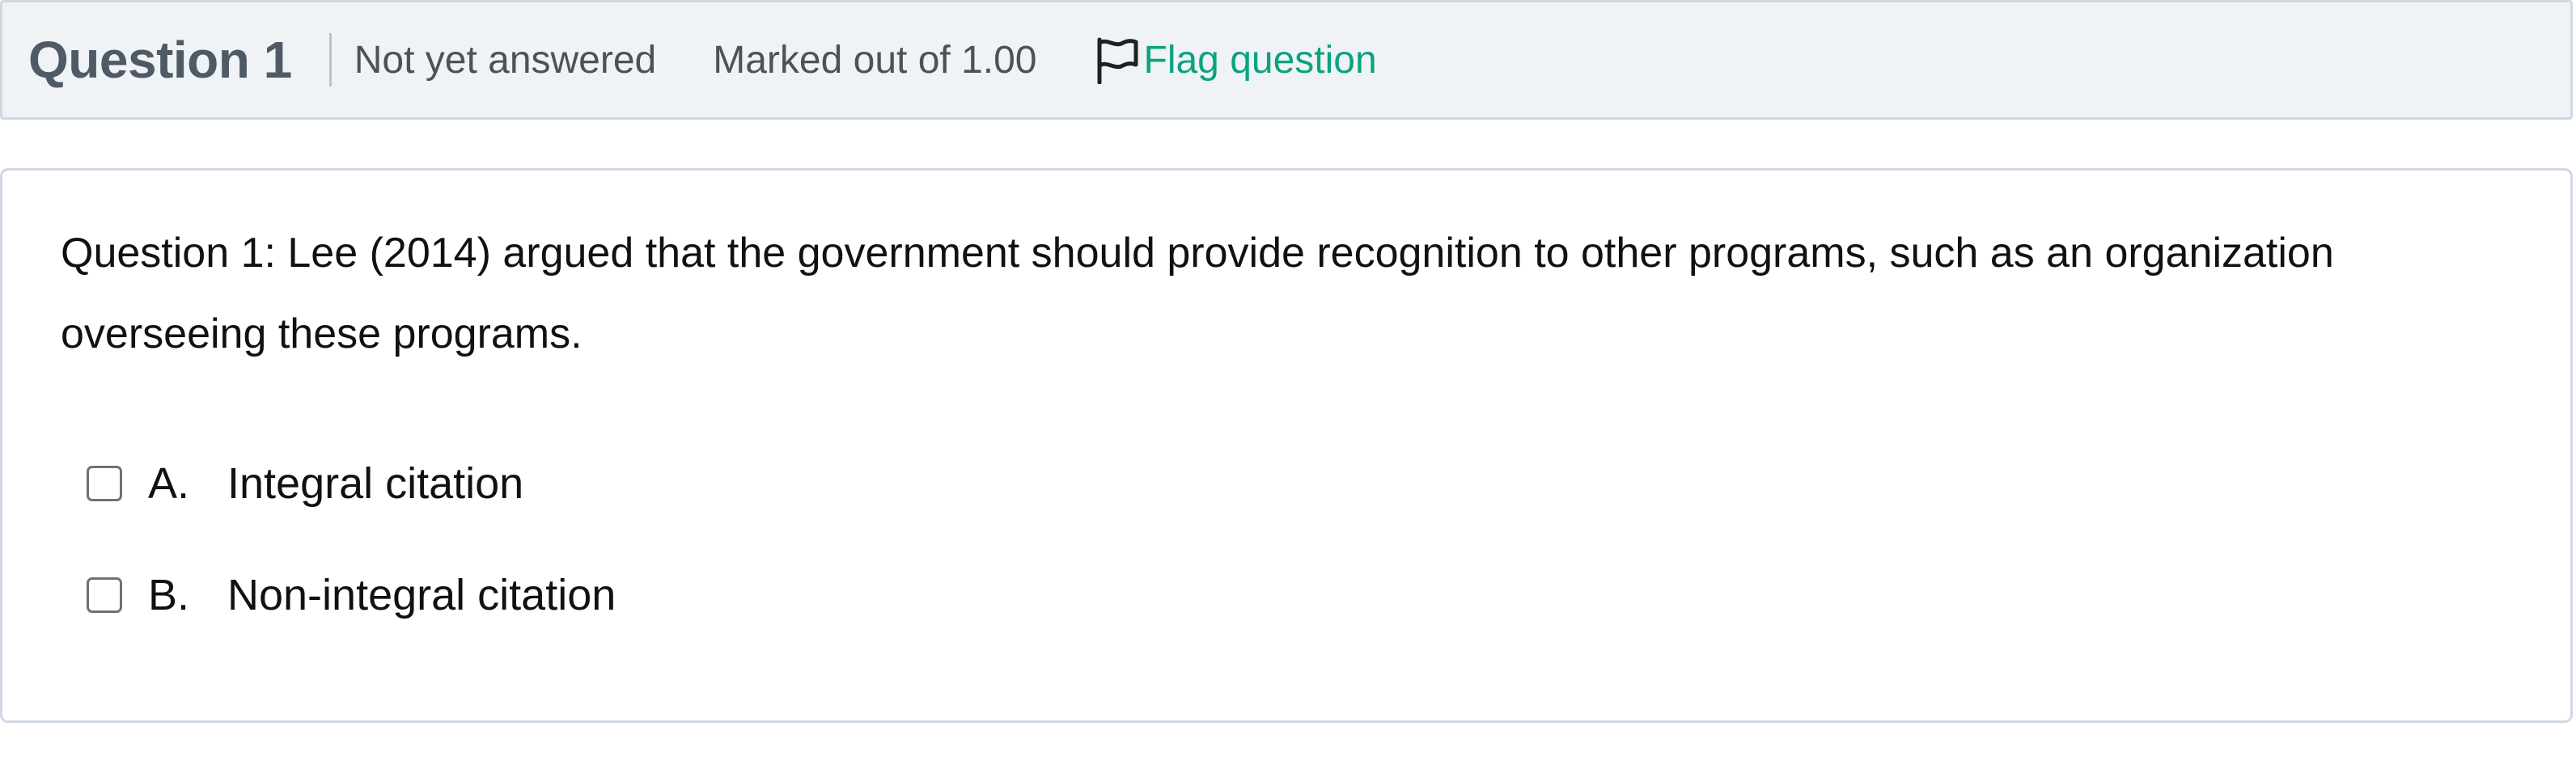  What do you see at coordinates (160, 60) in the screenshot?
I see `question-number: Question 1` at bounding box center [160, 60].